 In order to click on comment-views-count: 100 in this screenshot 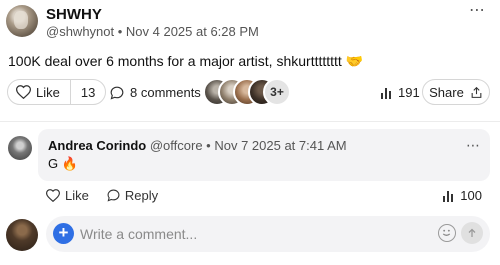, I will do `click(462, 195)`.